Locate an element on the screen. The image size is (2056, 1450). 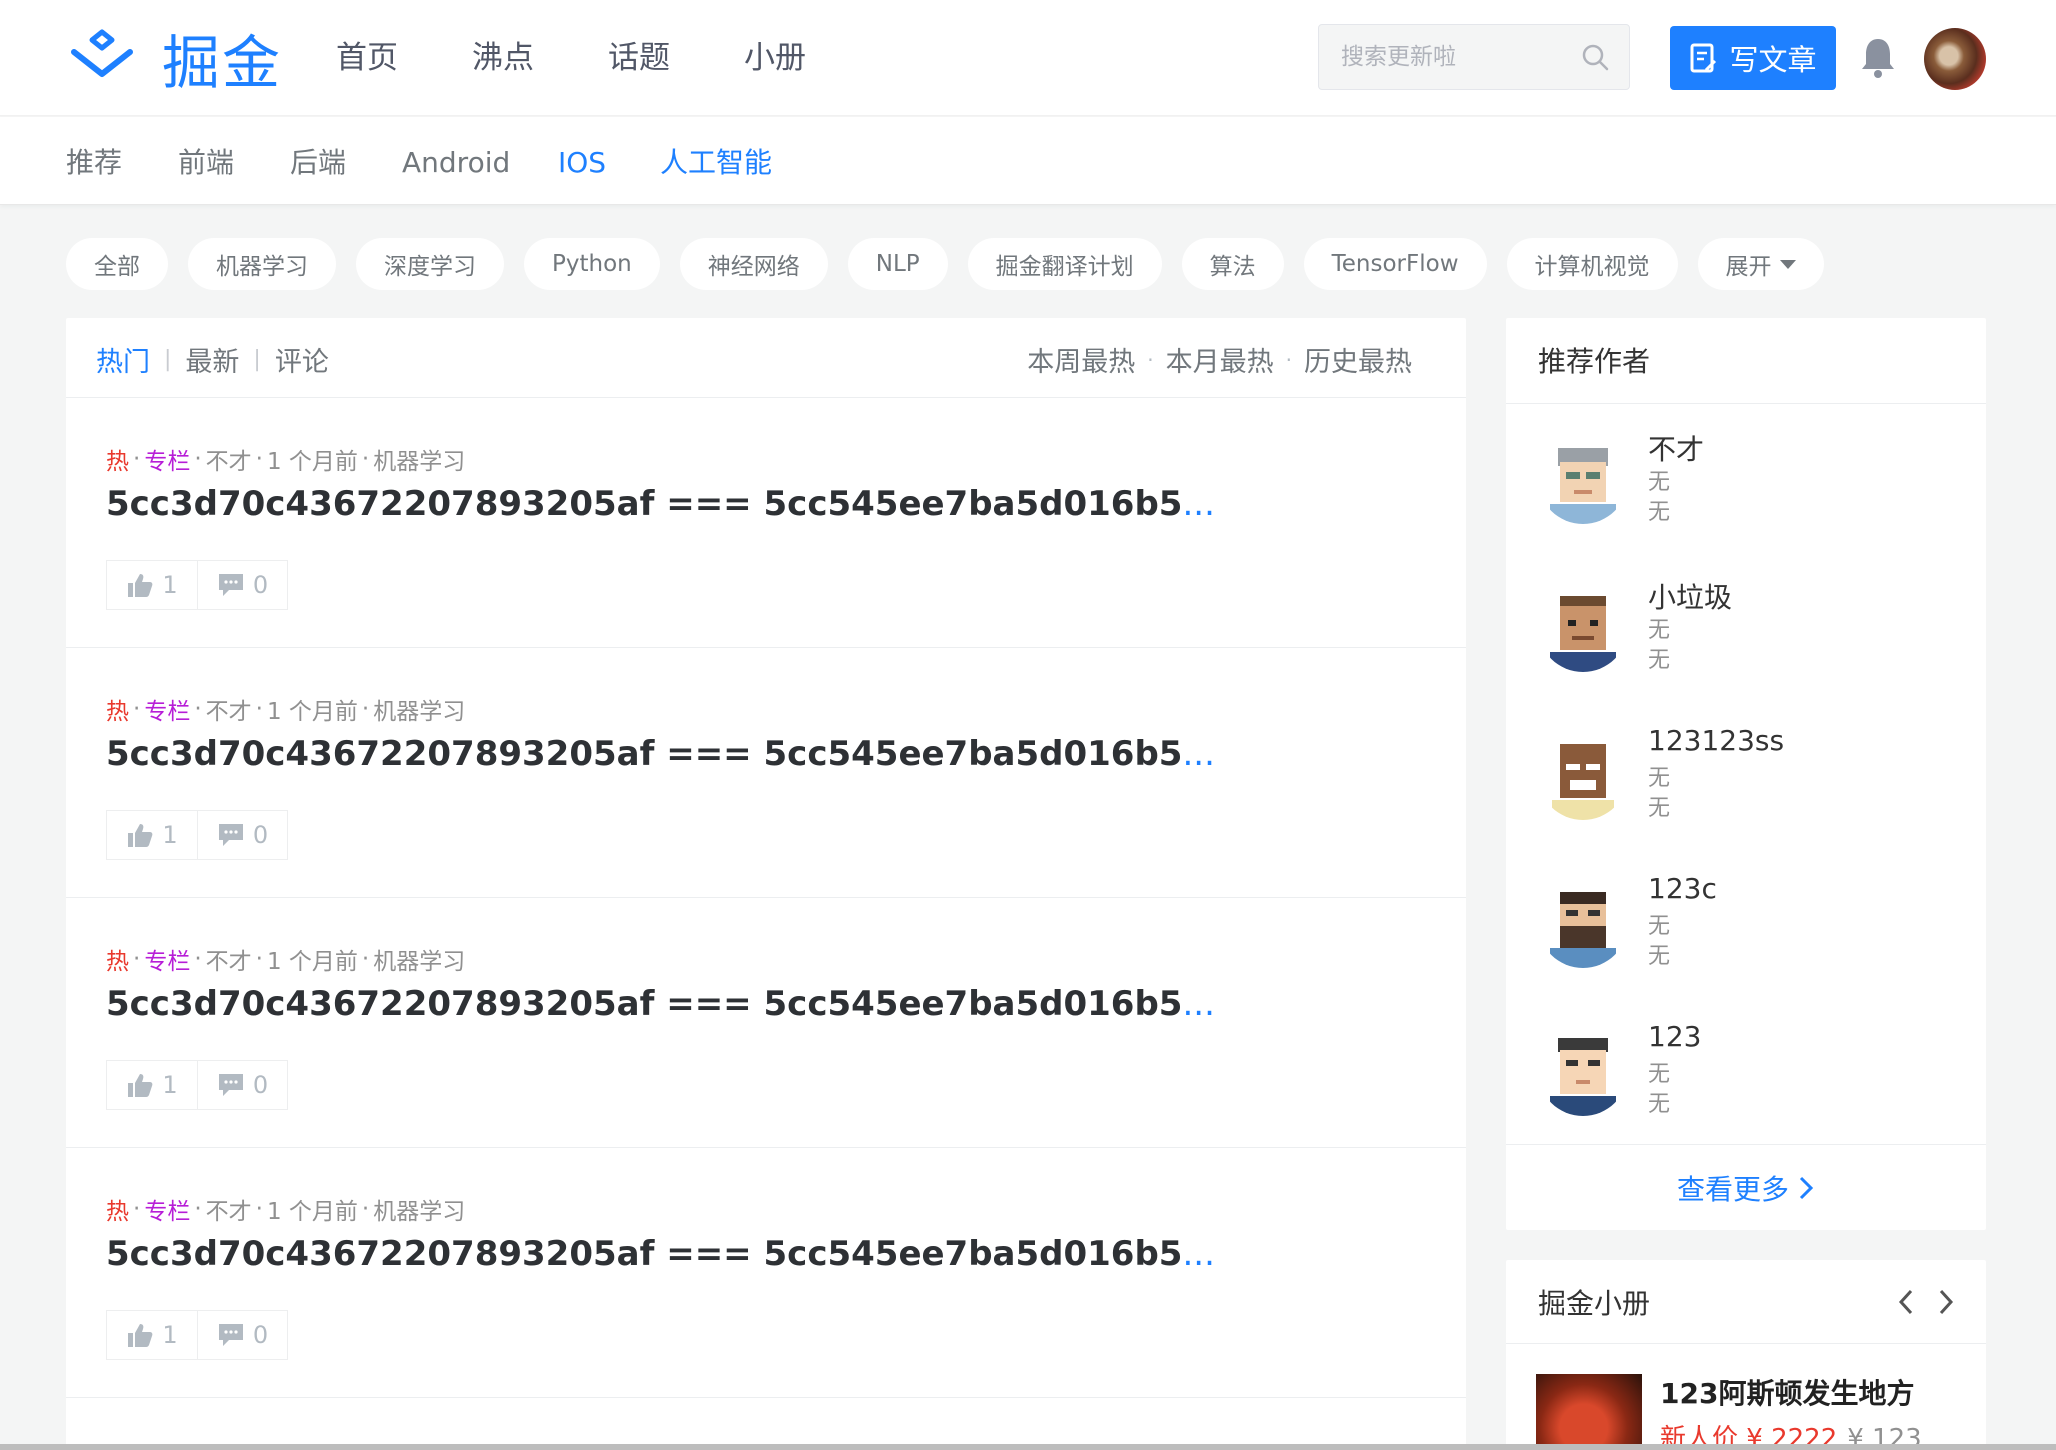
category-recommend: 推荐 is located at coordinates (94, 163).